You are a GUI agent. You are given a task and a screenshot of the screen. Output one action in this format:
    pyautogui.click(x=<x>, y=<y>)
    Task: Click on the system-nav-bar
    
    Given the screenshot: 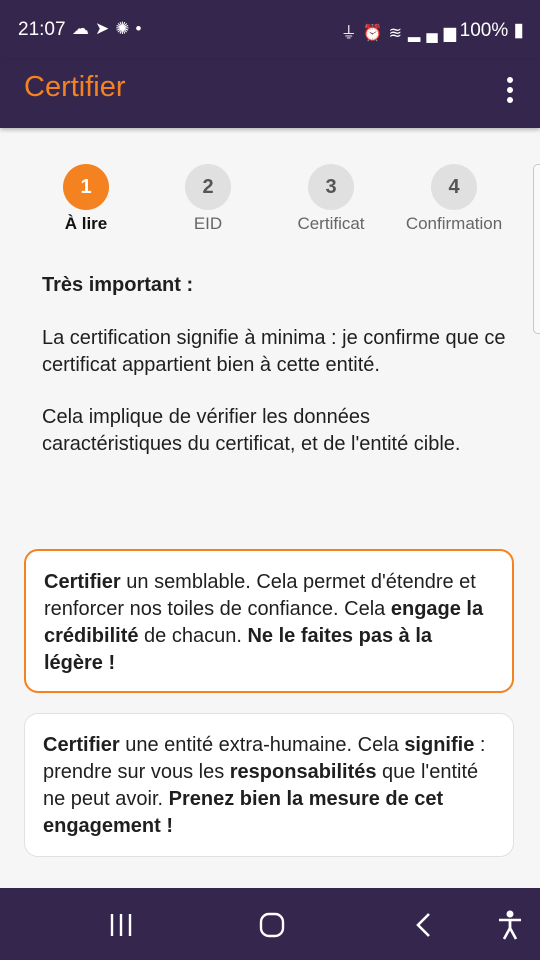 What is the action you would take?
    pyautogui.click(x=270, y=924)
    